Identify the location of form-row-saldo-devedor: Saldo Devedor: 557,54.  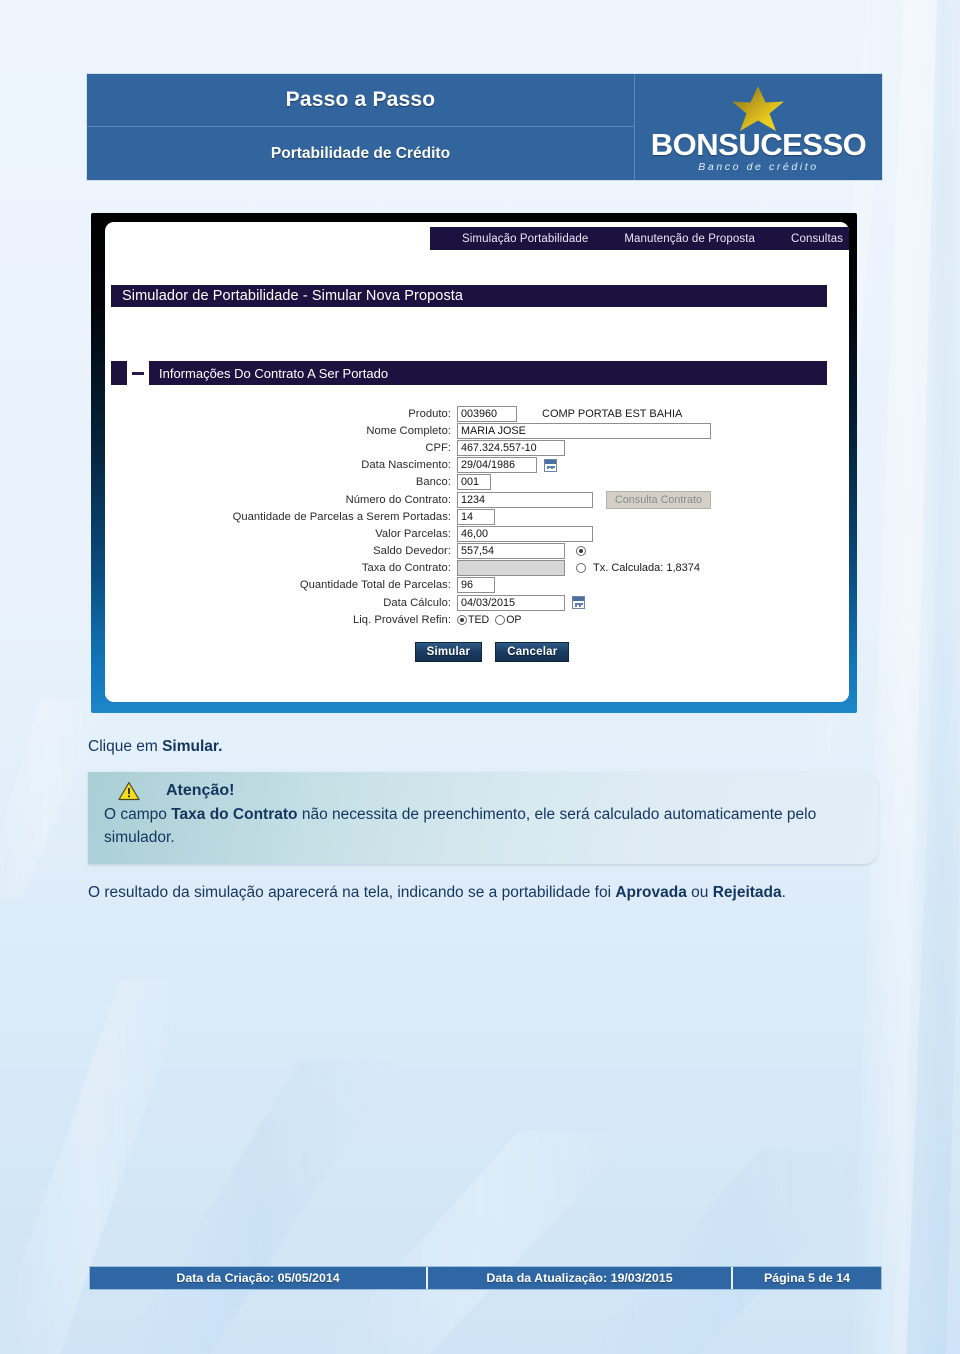
(477, 551).